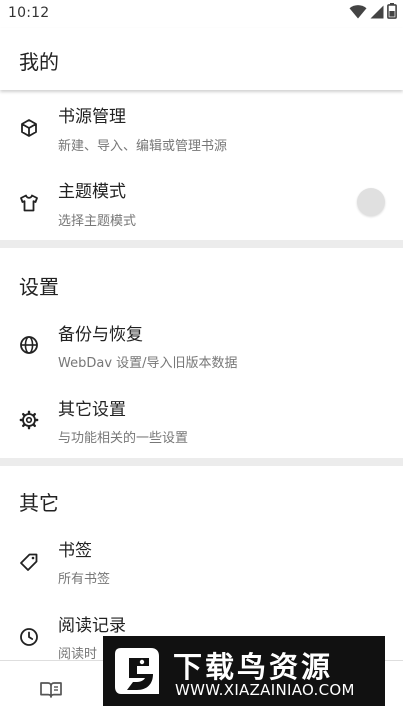 The image size is (403, 717). What do you see at coordinates (358, 13) in the screenshot?
I see `wifi-icon` at bounding box center [358, 13].